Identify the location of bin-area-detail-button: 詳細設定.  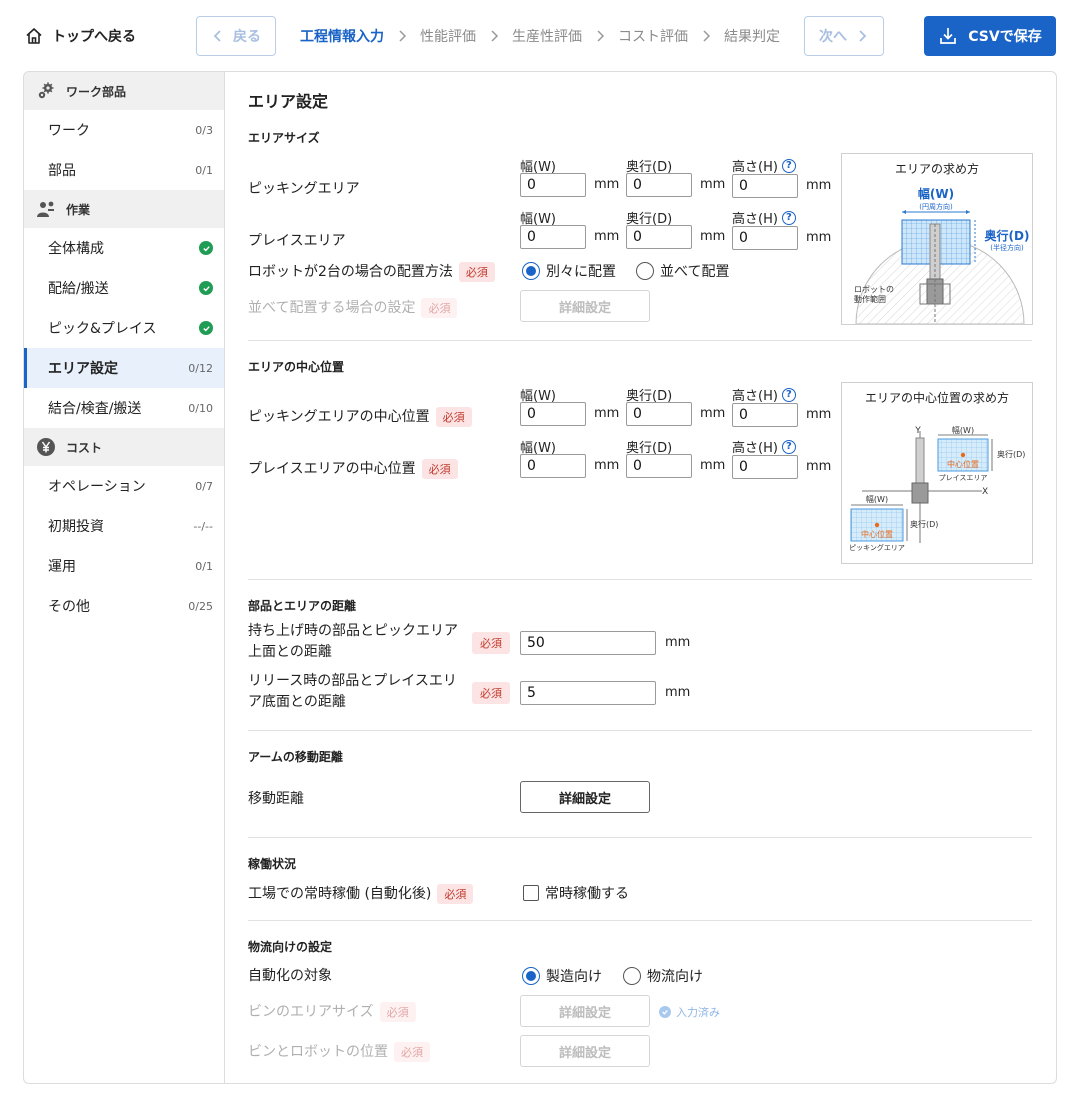
(585, 1011).